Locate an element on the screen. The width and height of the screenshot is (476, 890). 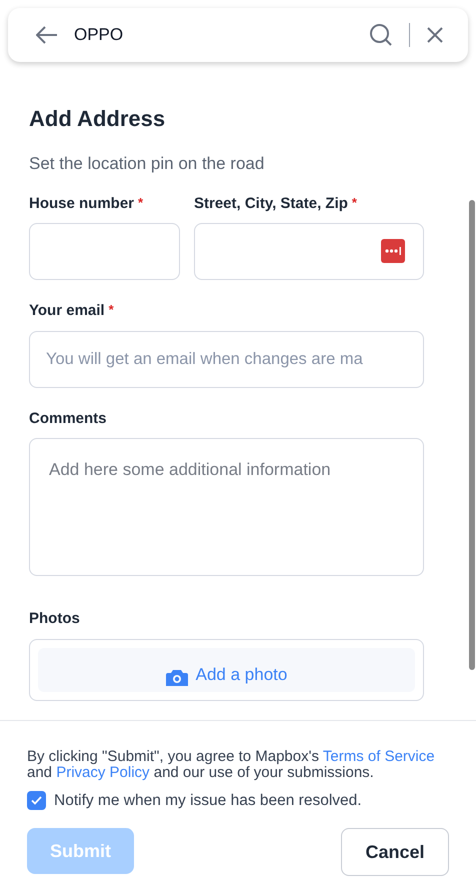
privacy-link: Privacy Policy is located at coordinates (103, 772).